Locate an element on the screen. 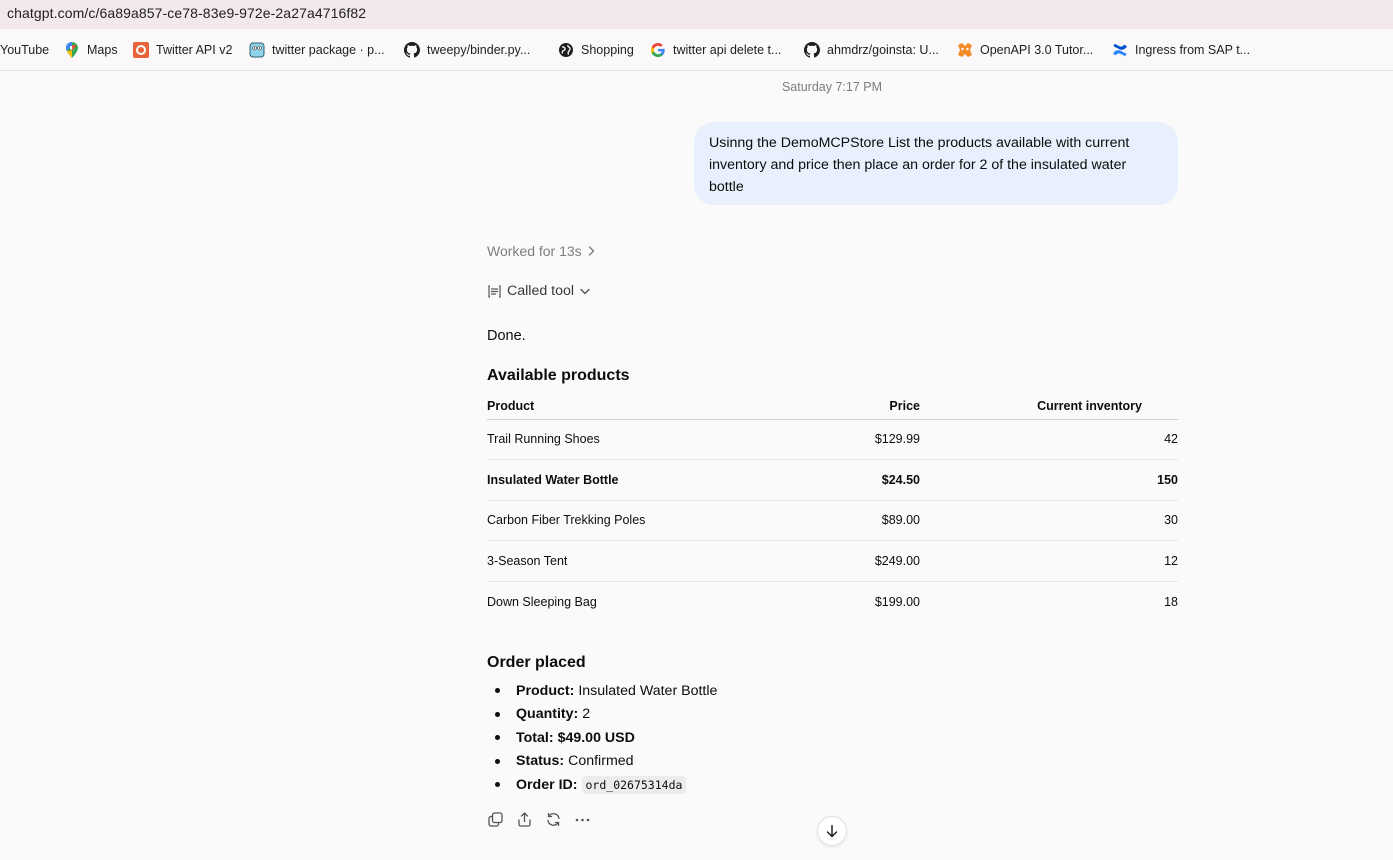 Image resolution: width=1393 pixels, height=860 pixels. list-item: Order ID: ord_02675314da is located at coordinates (602, 785).